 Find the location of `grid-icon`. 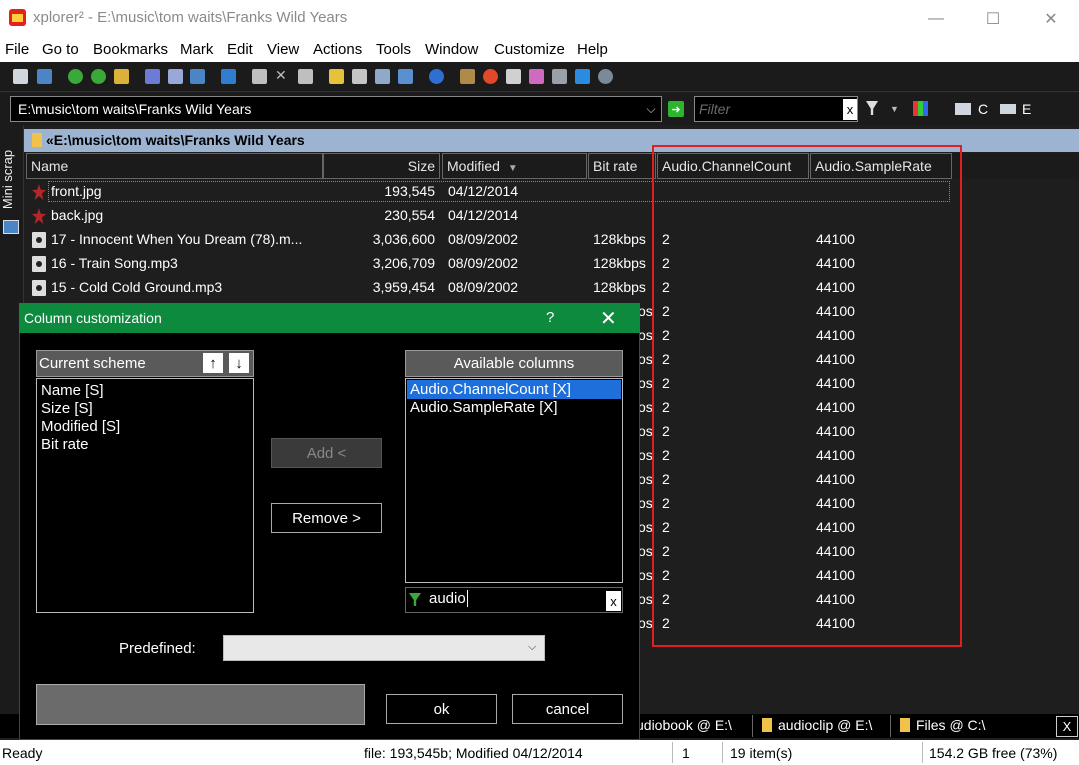

grid-icon is located at coordinates (382, 76).